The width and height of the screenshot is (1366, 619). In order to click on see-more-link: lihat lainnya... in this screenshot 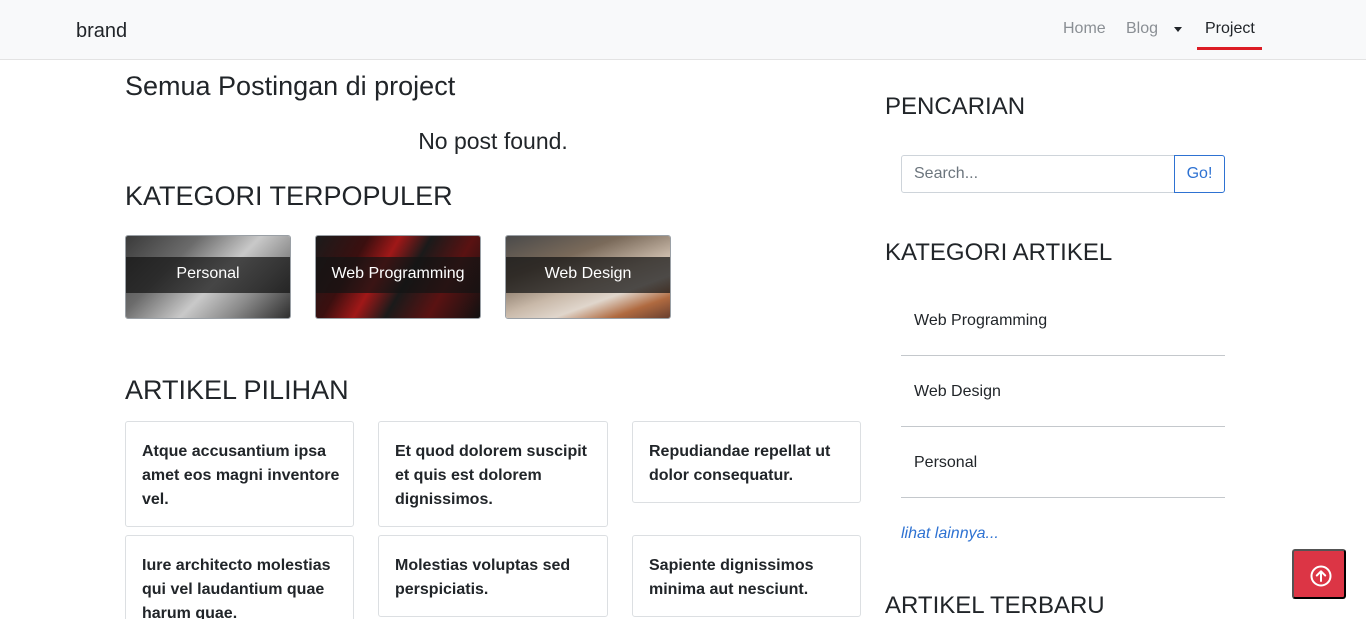, I will do `click(950, 534)`.